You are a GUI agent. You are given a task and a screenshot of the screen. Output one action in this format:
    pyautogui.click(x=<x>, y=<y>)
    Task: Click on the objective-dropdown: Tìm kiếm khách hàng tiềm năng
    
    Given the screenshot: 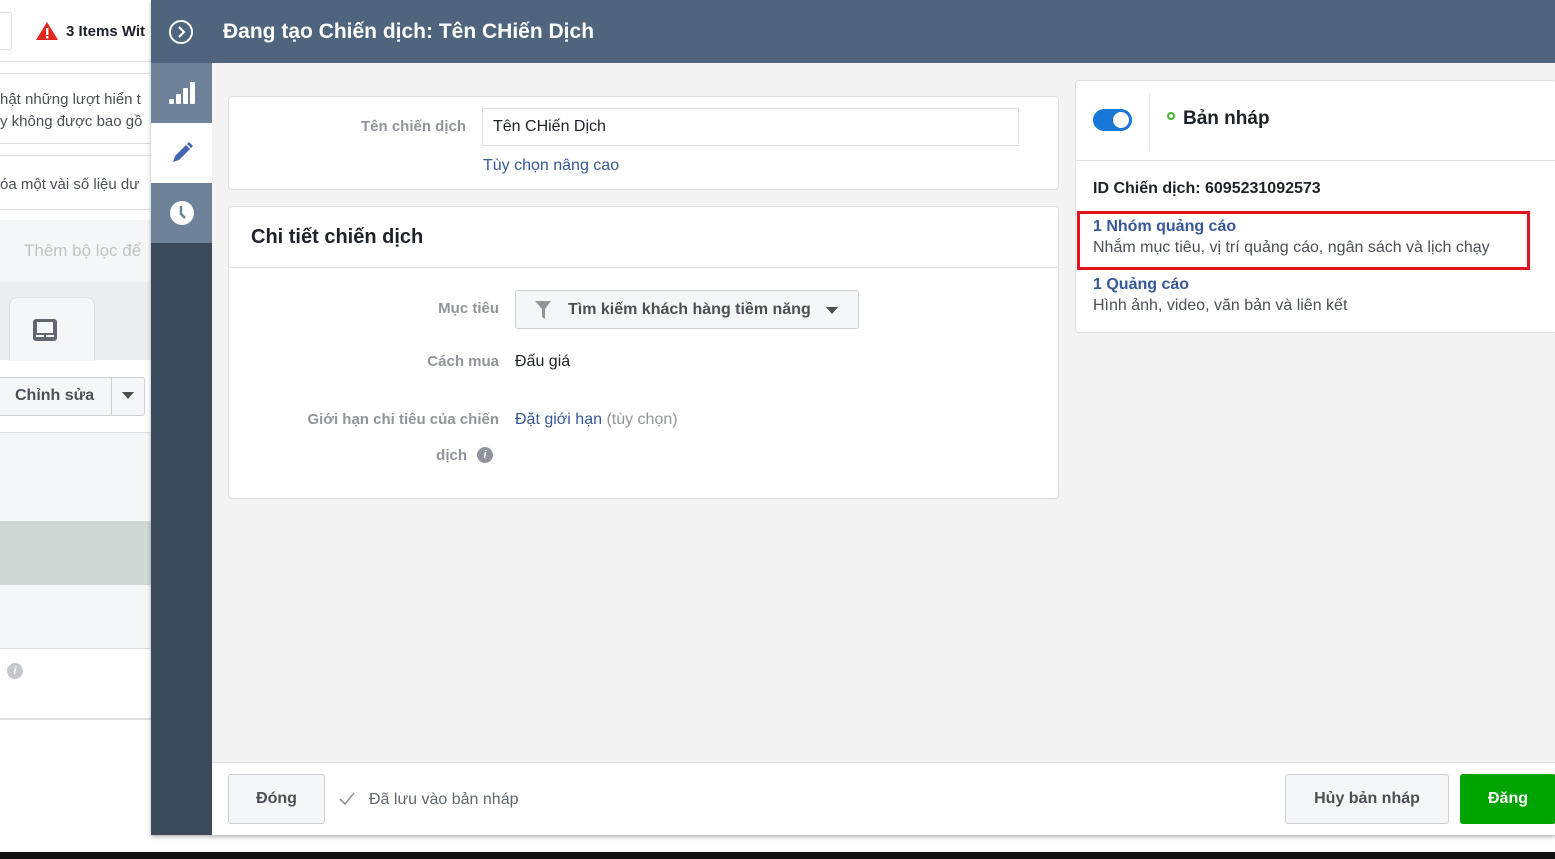 What is the action you would take?
    pyautogui.click(x=687, y=309)
    